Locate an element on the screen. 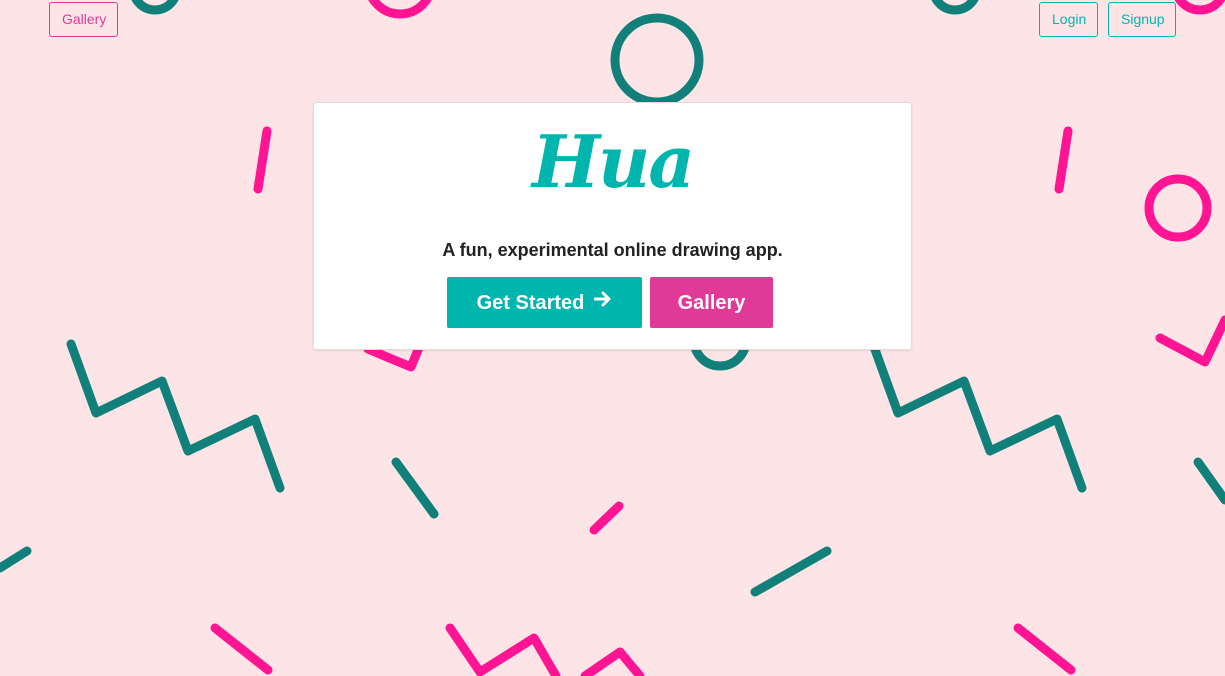 The width and height of the screenshot is (1225, 676). arrow-right-icon is located at coordinates (602, 301).